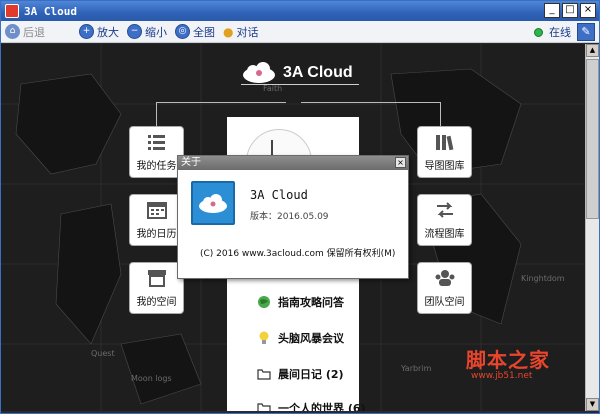  Describe the element at coordinates (592, 50) in the screenshot. I see `scroll-up-icon: ▲` at that location.